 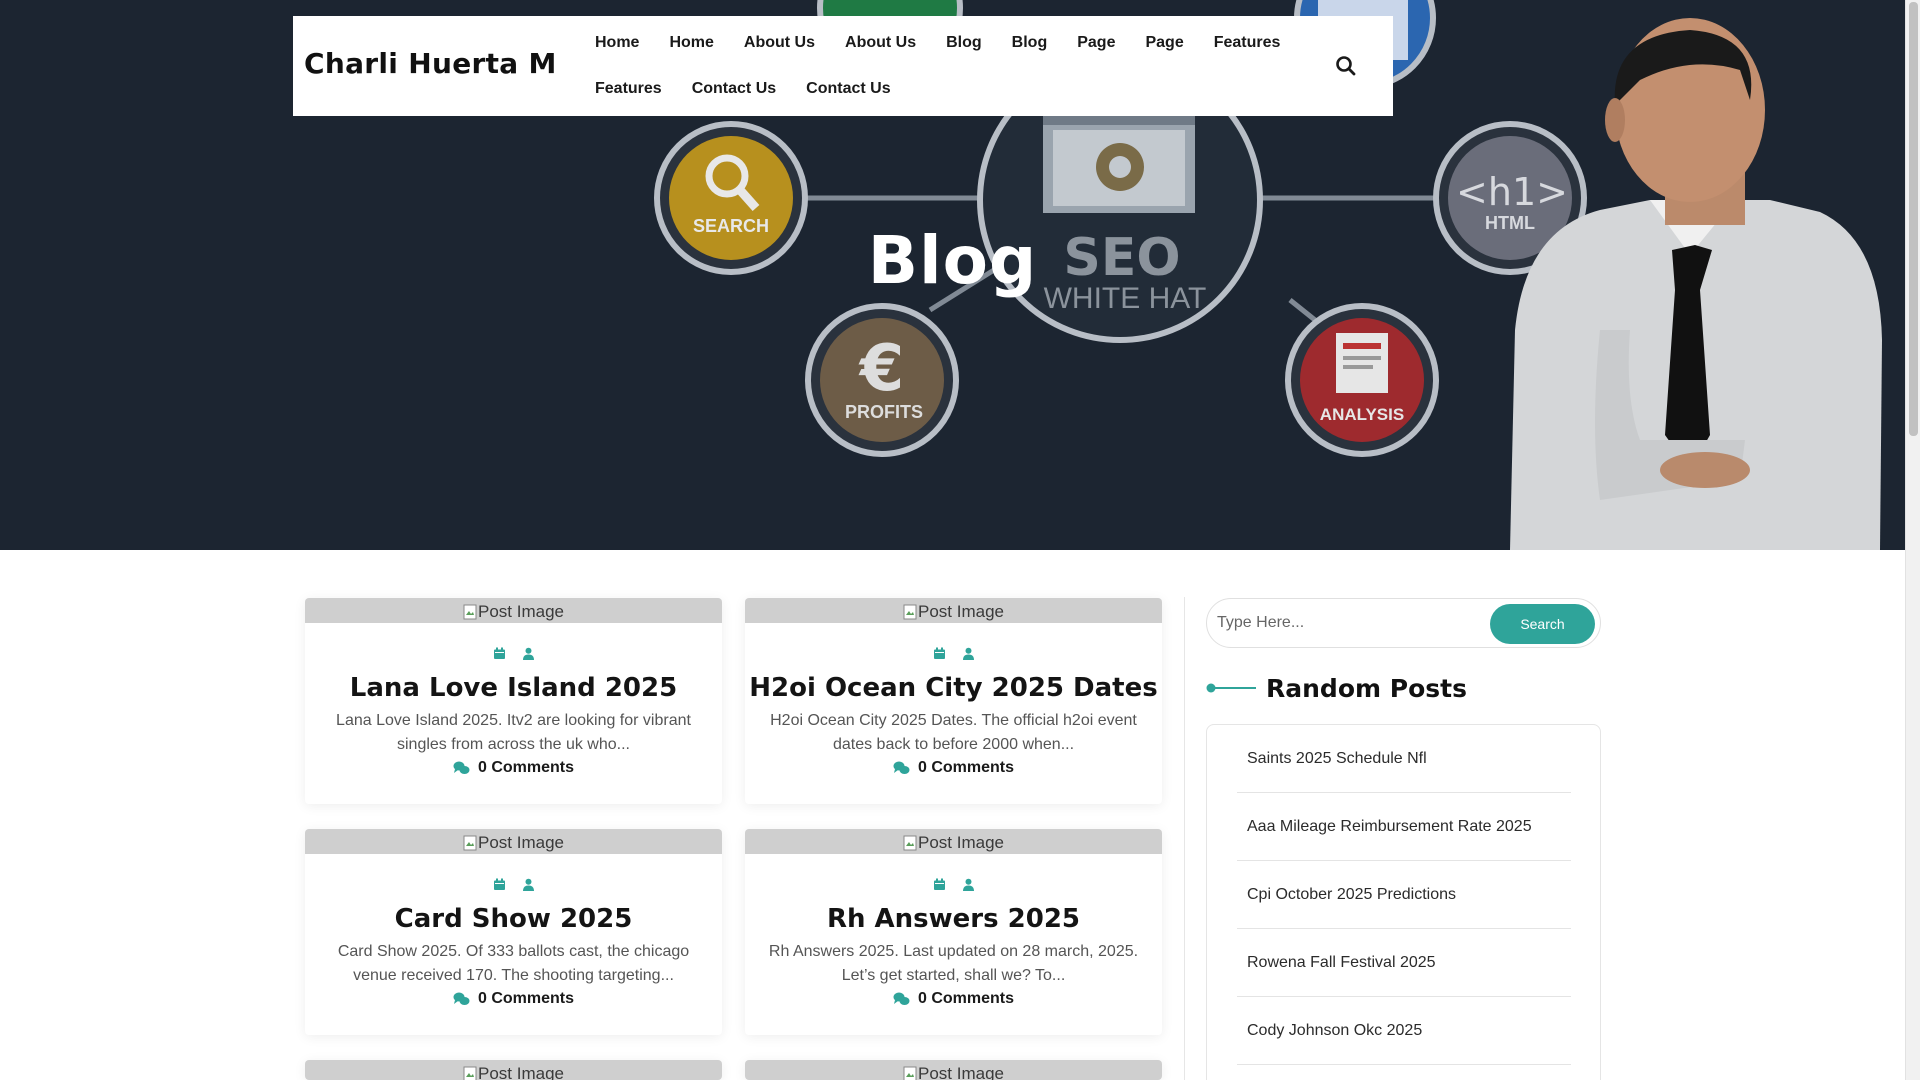 What do you see at coordinates (953, 919) in the screenshot?
I see `post-title: Rh Answers 2025` at bounding box center [953, 919].